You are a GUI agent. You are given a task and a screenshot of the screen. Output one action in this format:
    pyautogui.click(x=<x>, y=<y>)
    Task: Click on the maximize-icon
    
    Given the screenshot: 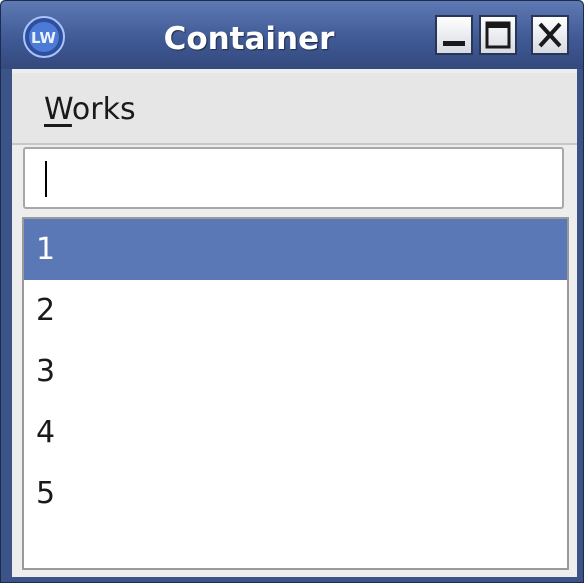 What is the action you would take?
    pyautogui.click(x=498, y=35)
    